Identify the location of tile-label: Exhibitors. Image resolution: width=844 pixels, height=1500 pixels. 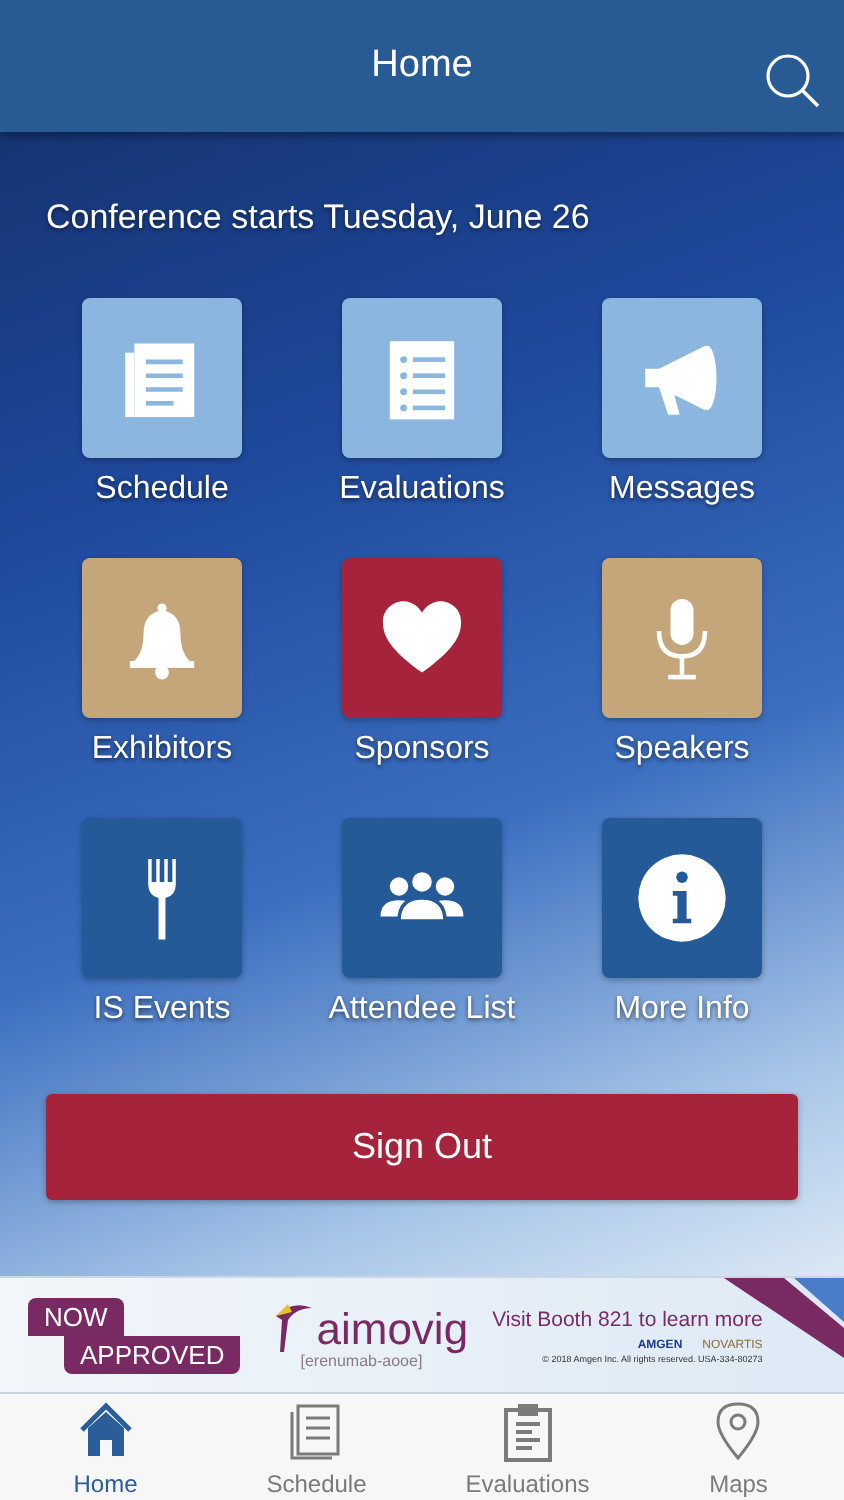
(162, 750).